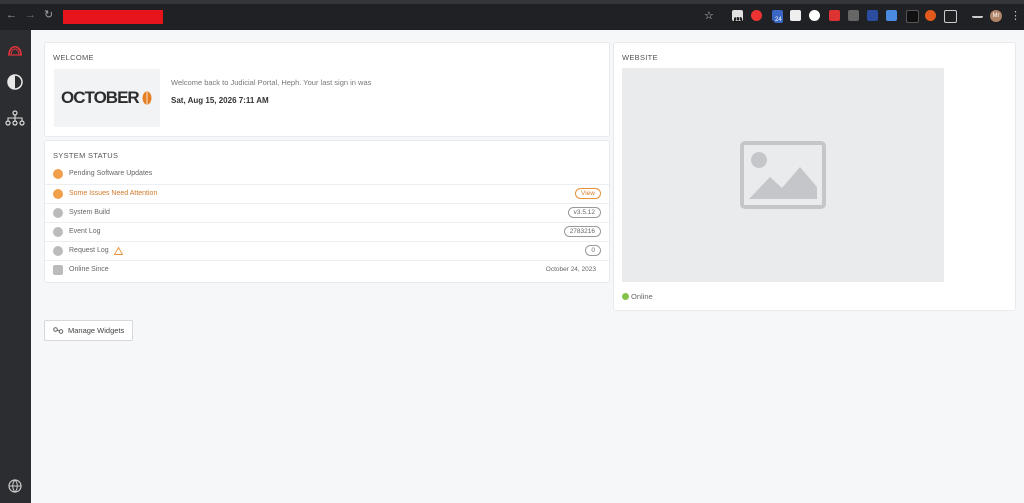  What do you see at coordinates (73, 57) in the screenshot?
I see `welcome-title: WELCOME` at bounding box center [73, 57].